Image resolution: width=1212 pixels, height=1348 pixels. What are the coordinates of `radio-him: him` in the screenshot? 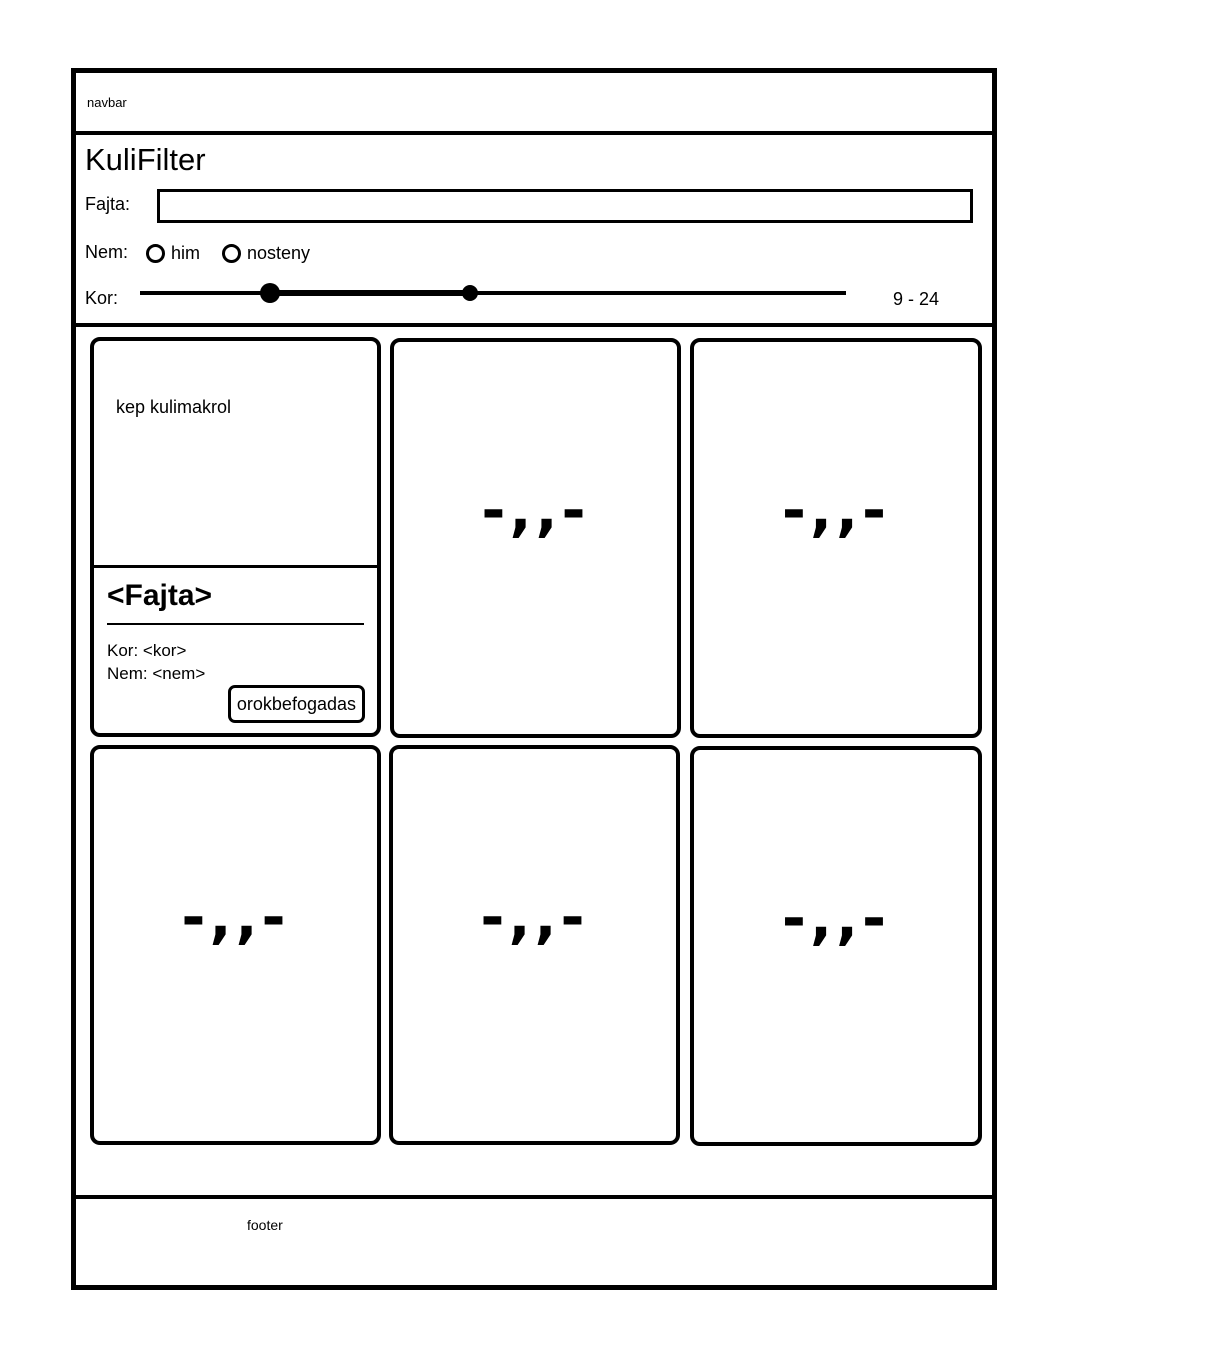 It's located at (173, 253).